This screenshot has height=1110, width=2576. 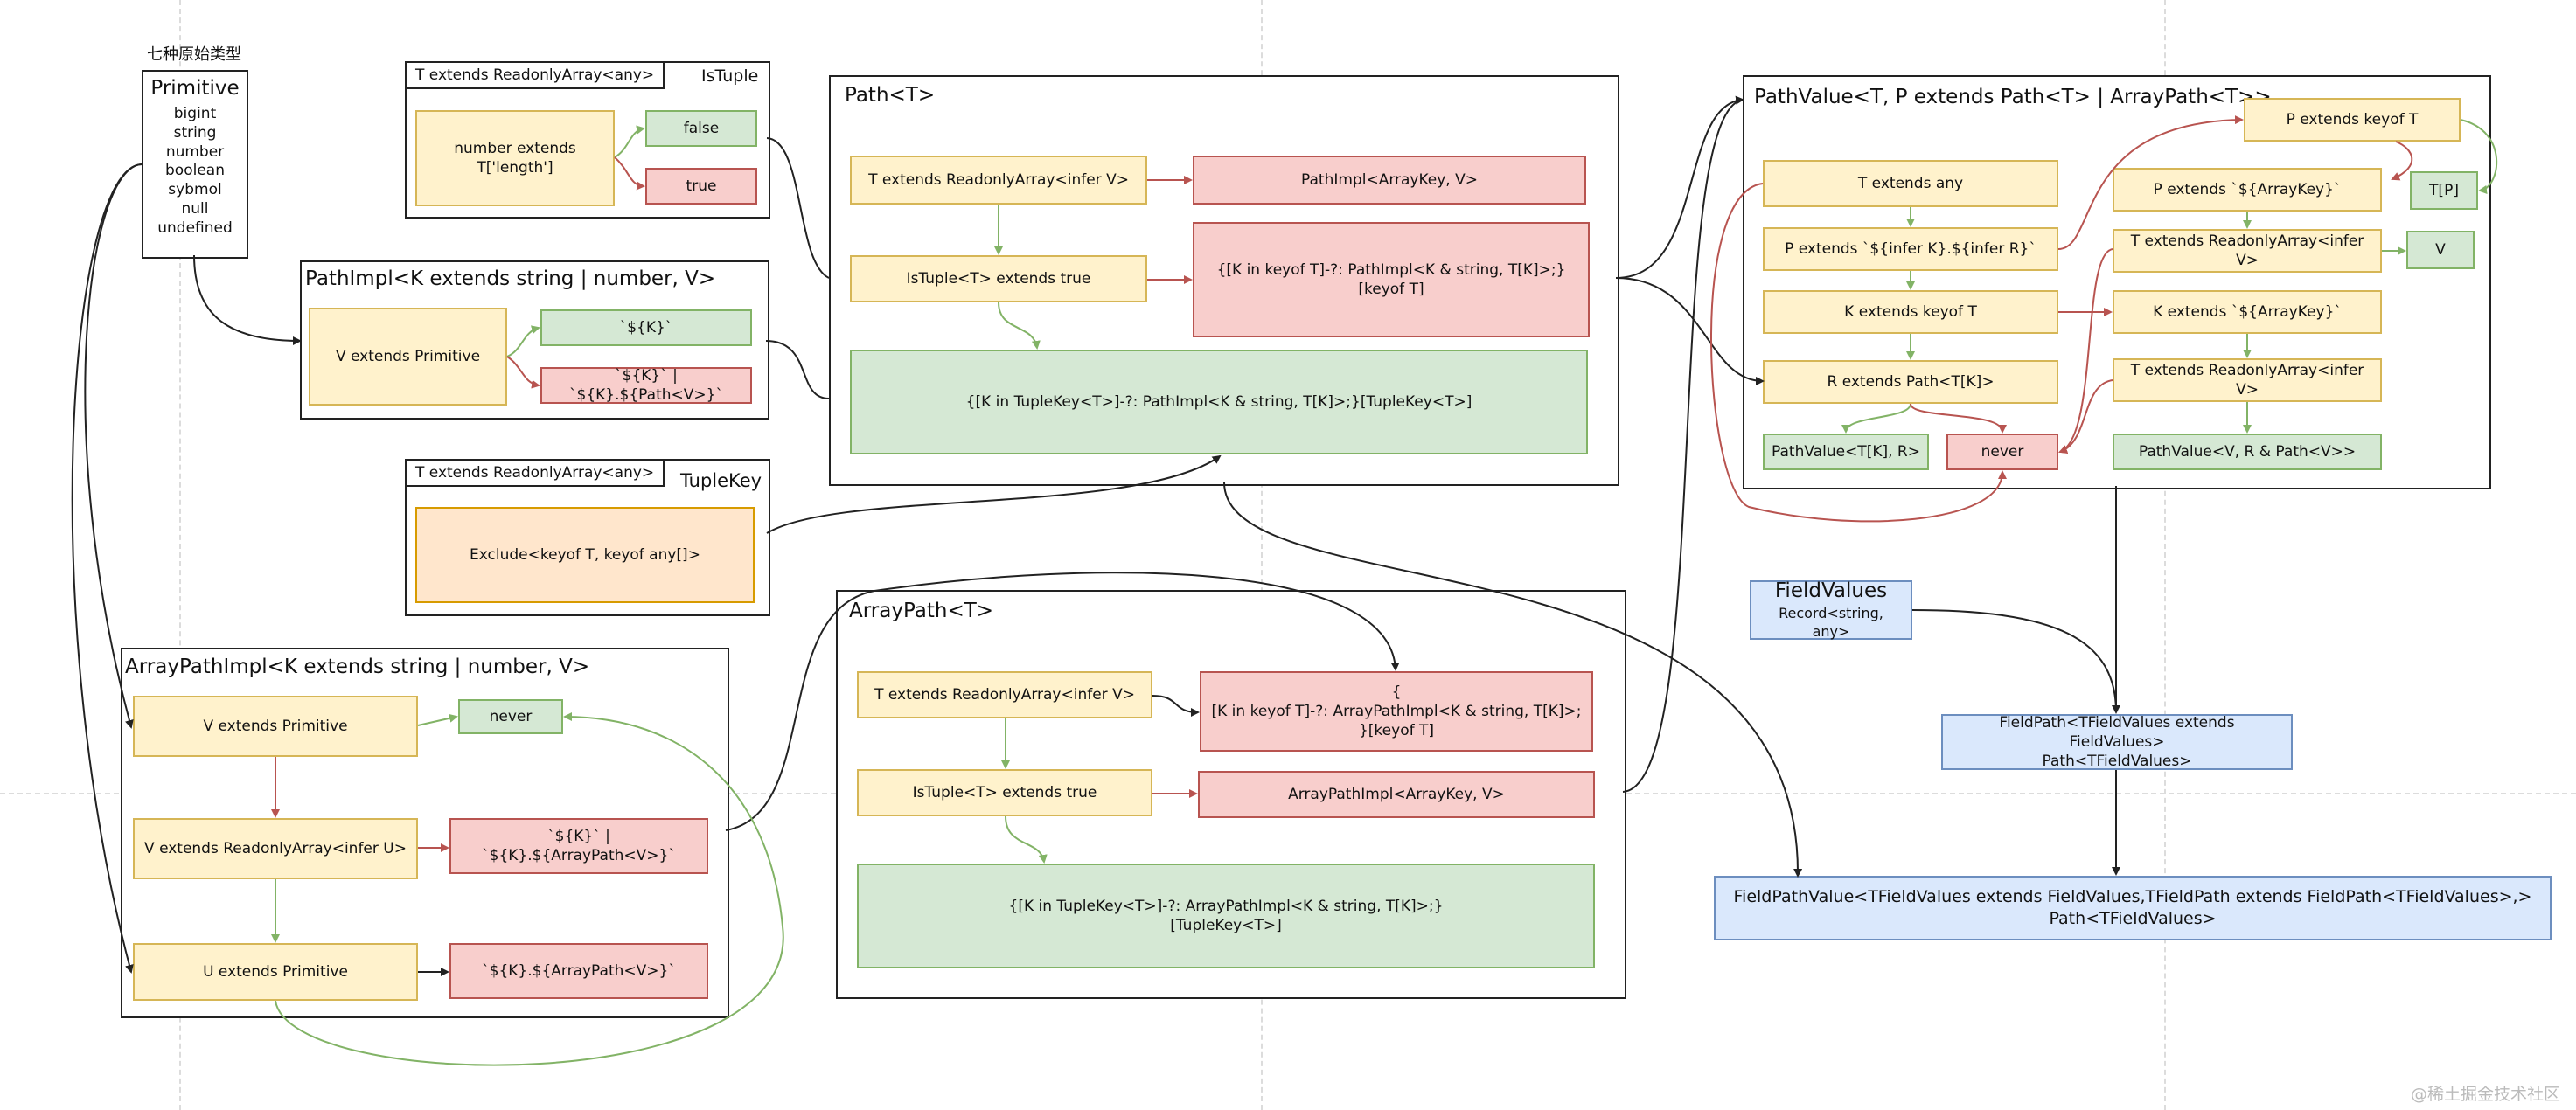 I want to click on edge-arraypathimpl-loop-never, so click(x=529, y=889).